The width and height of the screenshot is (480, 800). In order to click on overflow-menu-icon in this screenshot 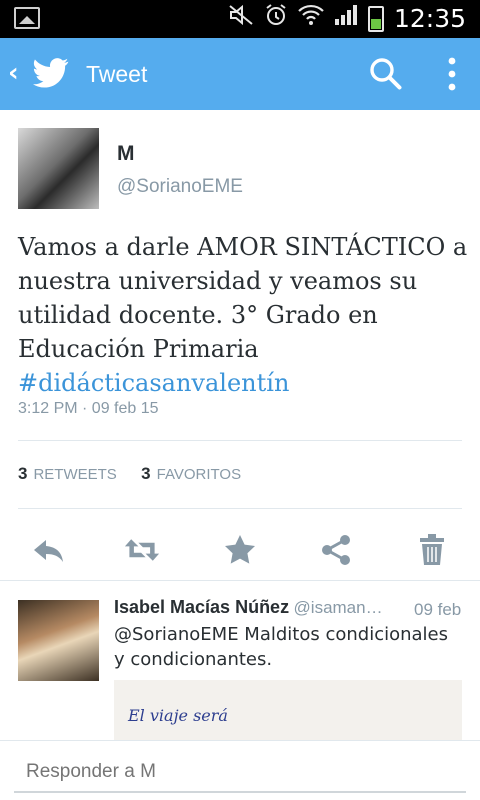, I will do `click(452, 74)`.